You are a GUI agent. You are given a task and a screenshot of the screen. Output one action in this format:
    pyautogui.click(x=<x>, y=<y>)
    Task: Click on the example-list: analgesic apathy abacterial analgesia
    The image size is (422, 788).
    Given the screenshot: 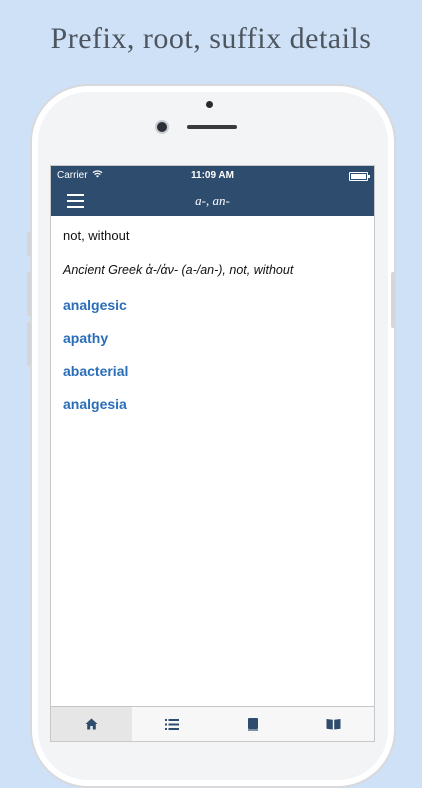 What is the action you would take?
    pyautogui.click(x=212, y=354)
    